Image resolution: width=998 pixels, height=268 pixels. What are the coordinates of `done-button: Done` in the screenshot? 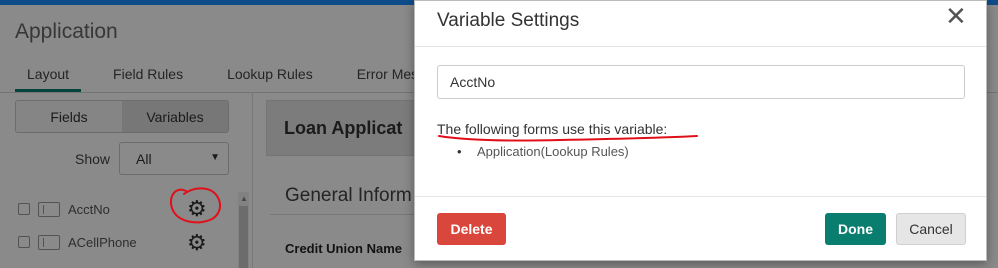 It's located at (855, 229).